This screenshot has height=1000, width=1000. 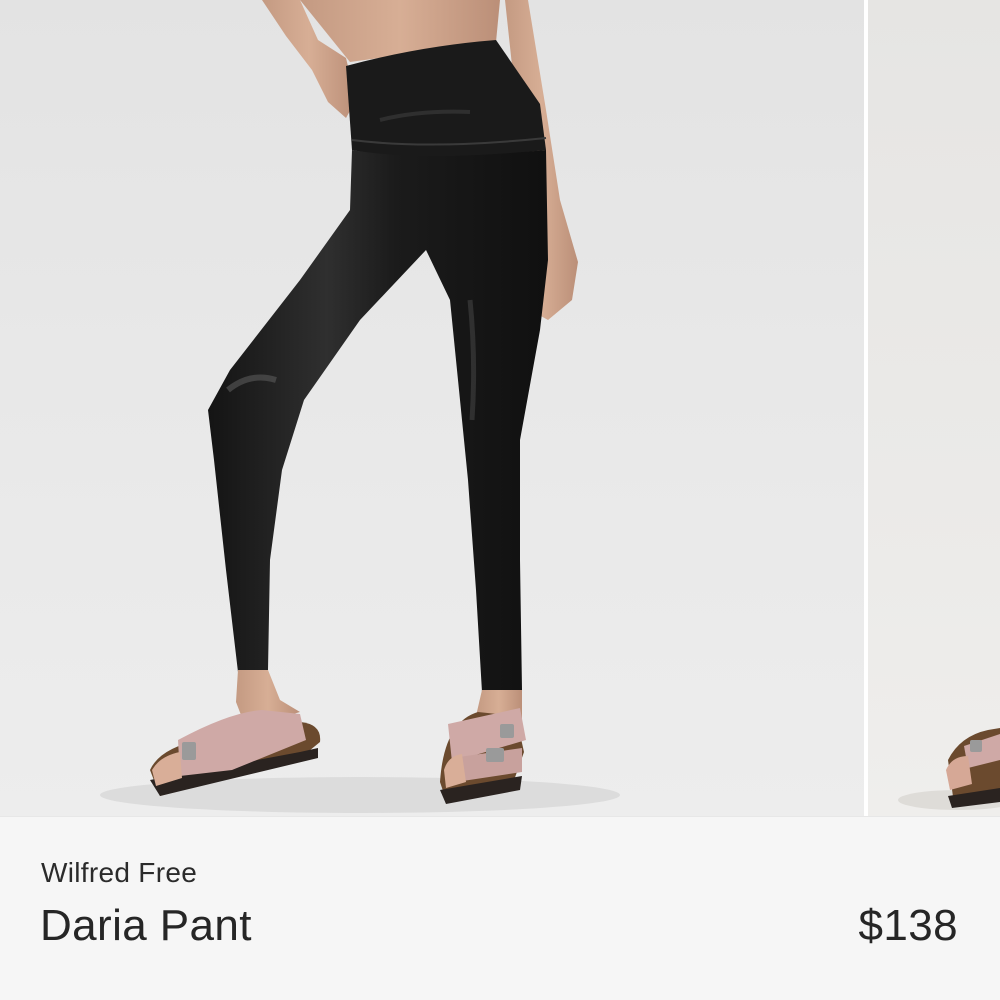 I want to click on product-price: $138, so click(x=908, y=925).